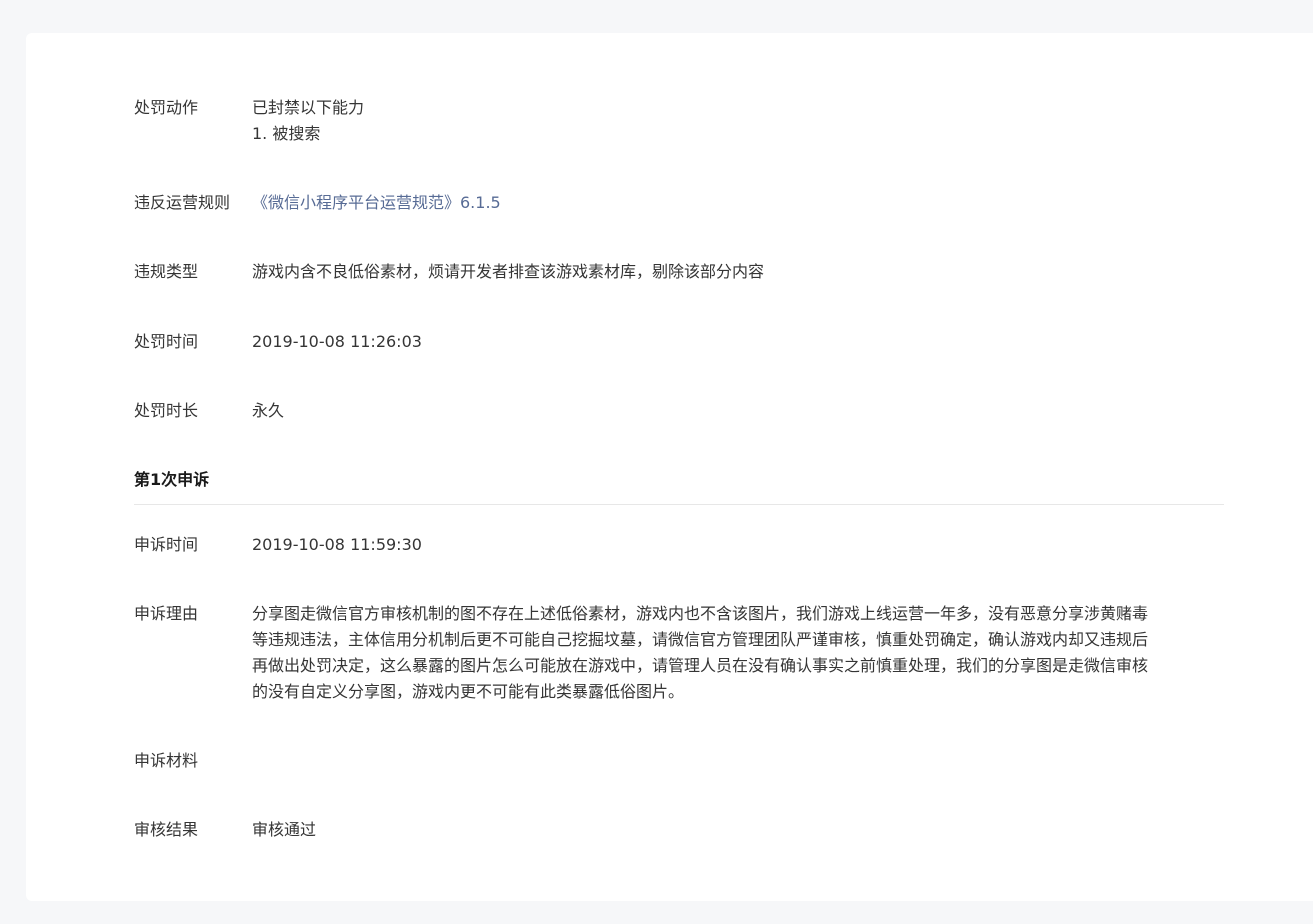 Image resolution: width=1313 pixels, height=924 pixels. What do you see at coordinates (668, 830) in the screenshot?
I see `review-result-row: 审核结果 审核通过` at bounding box center [668, 830].